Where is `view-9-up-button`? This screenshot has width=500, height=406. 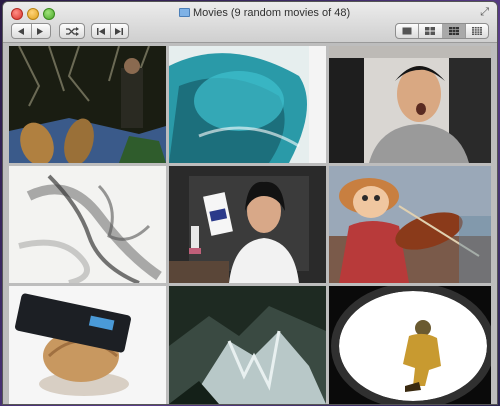 view-9-up-button is located at coordinates (453, 31).